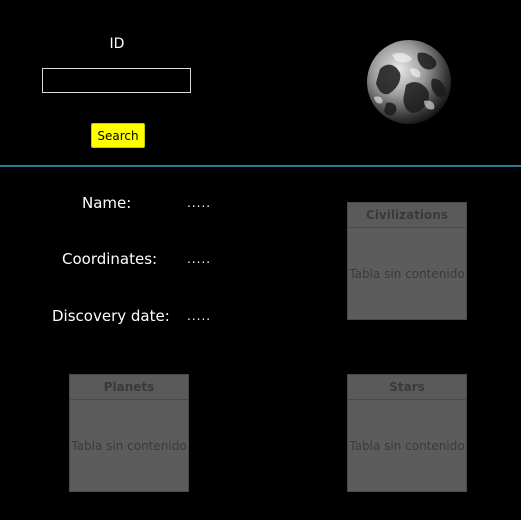 Image resolution: width=521 pixels, height=520 pixels. Describe the element at coordinates (129, 446) in the screenshot. I see `planets-table-empty-text: Tabla sin contenido` at that location.